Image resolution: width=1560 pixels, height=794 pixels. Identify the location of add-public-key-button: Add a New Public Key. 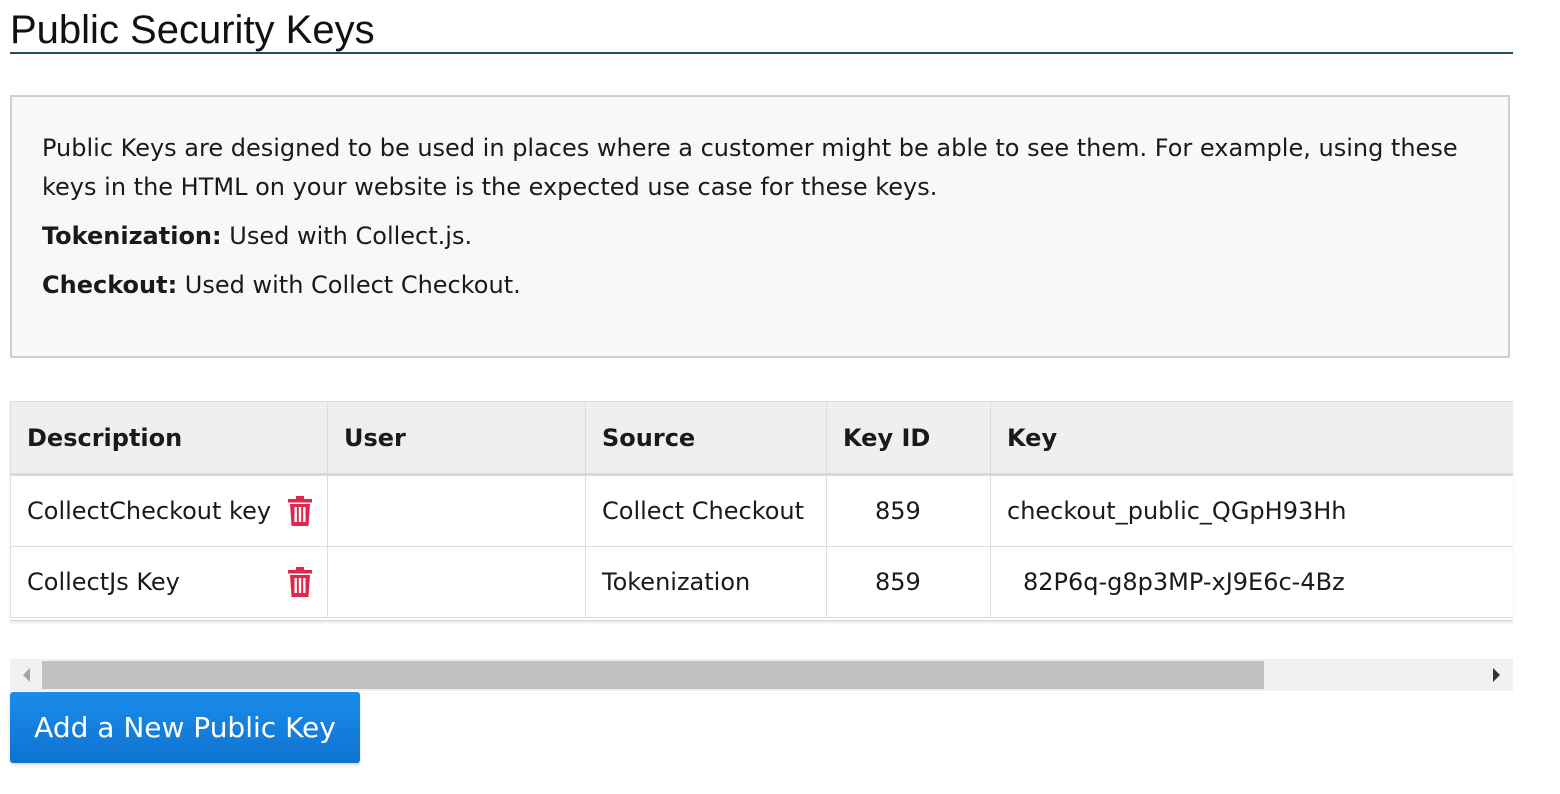
(185, 727).